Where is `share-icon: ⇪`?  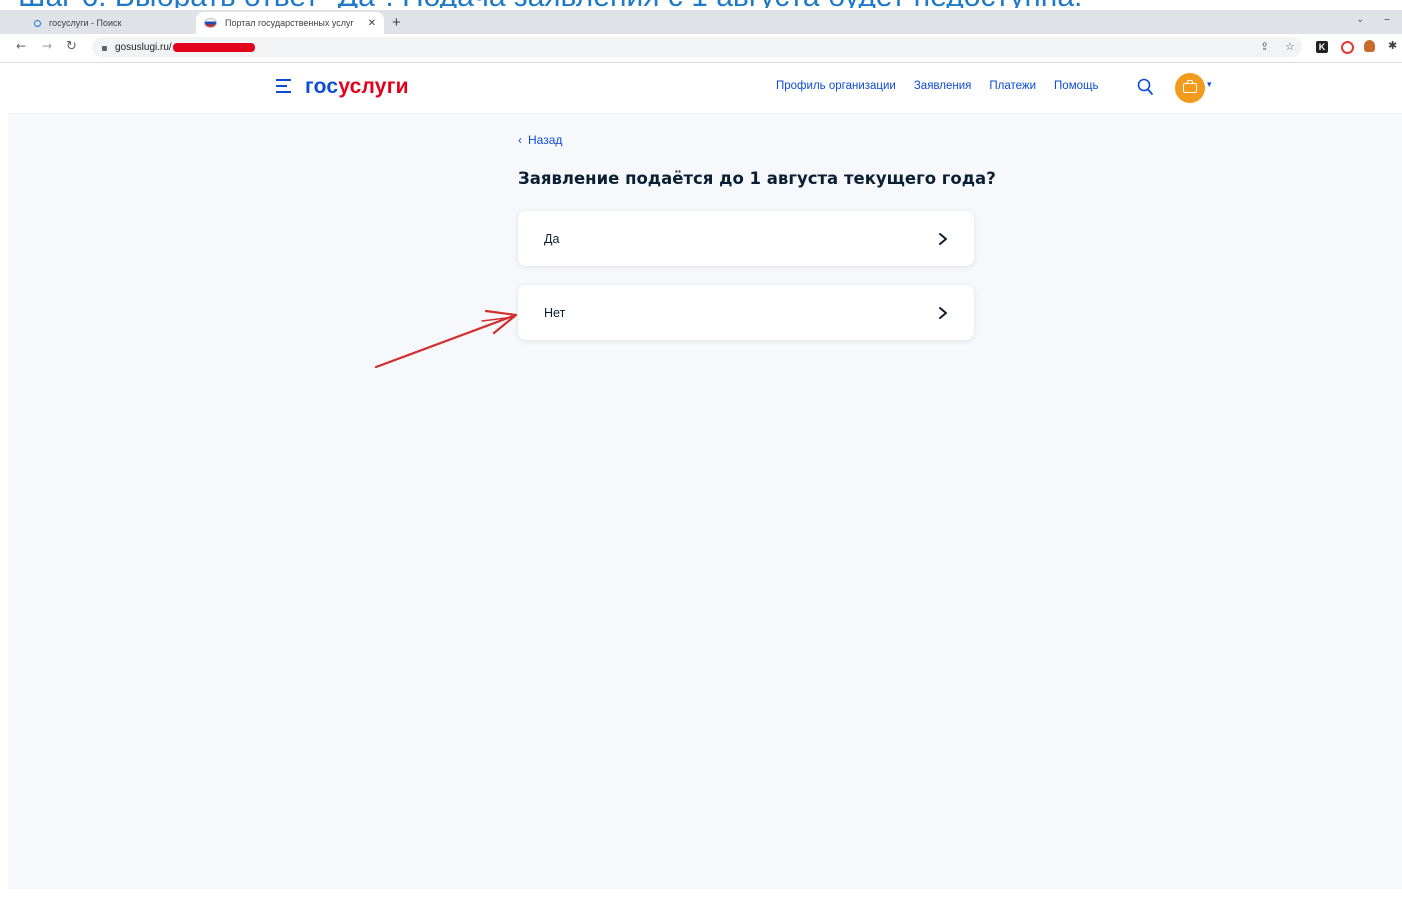
share-icon: ⇪ is located at coordinates (1264, 46).